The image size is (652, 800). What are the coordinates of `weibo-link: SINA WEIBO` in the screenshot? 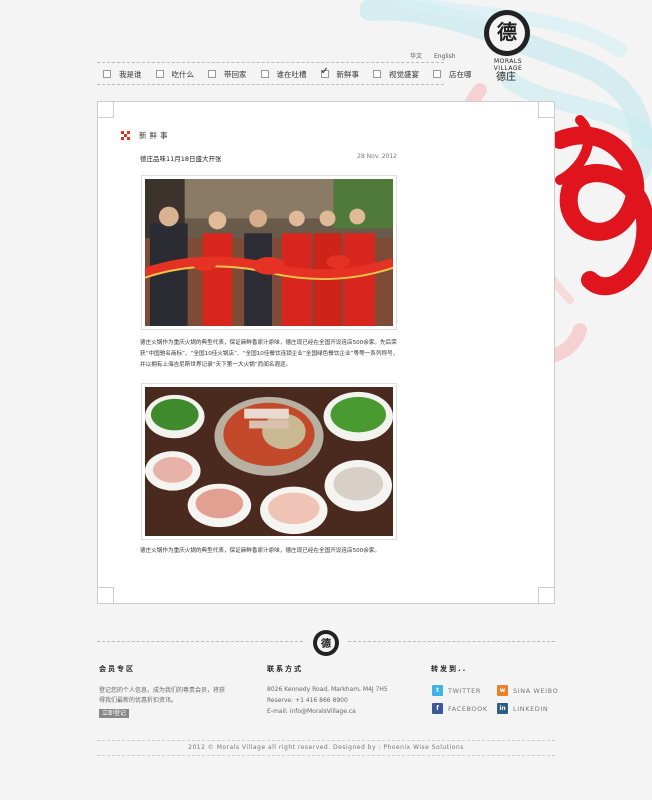 It's located at (535, 691).